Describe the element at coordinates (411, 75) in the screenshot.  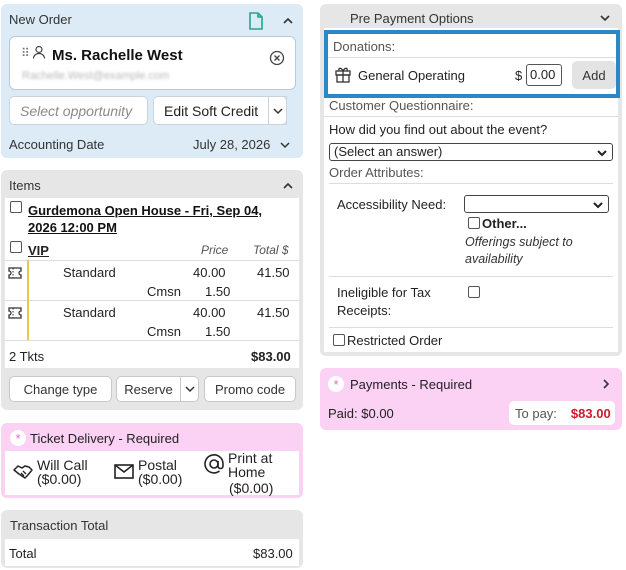
I see `fund-name: General Operating` at that location.